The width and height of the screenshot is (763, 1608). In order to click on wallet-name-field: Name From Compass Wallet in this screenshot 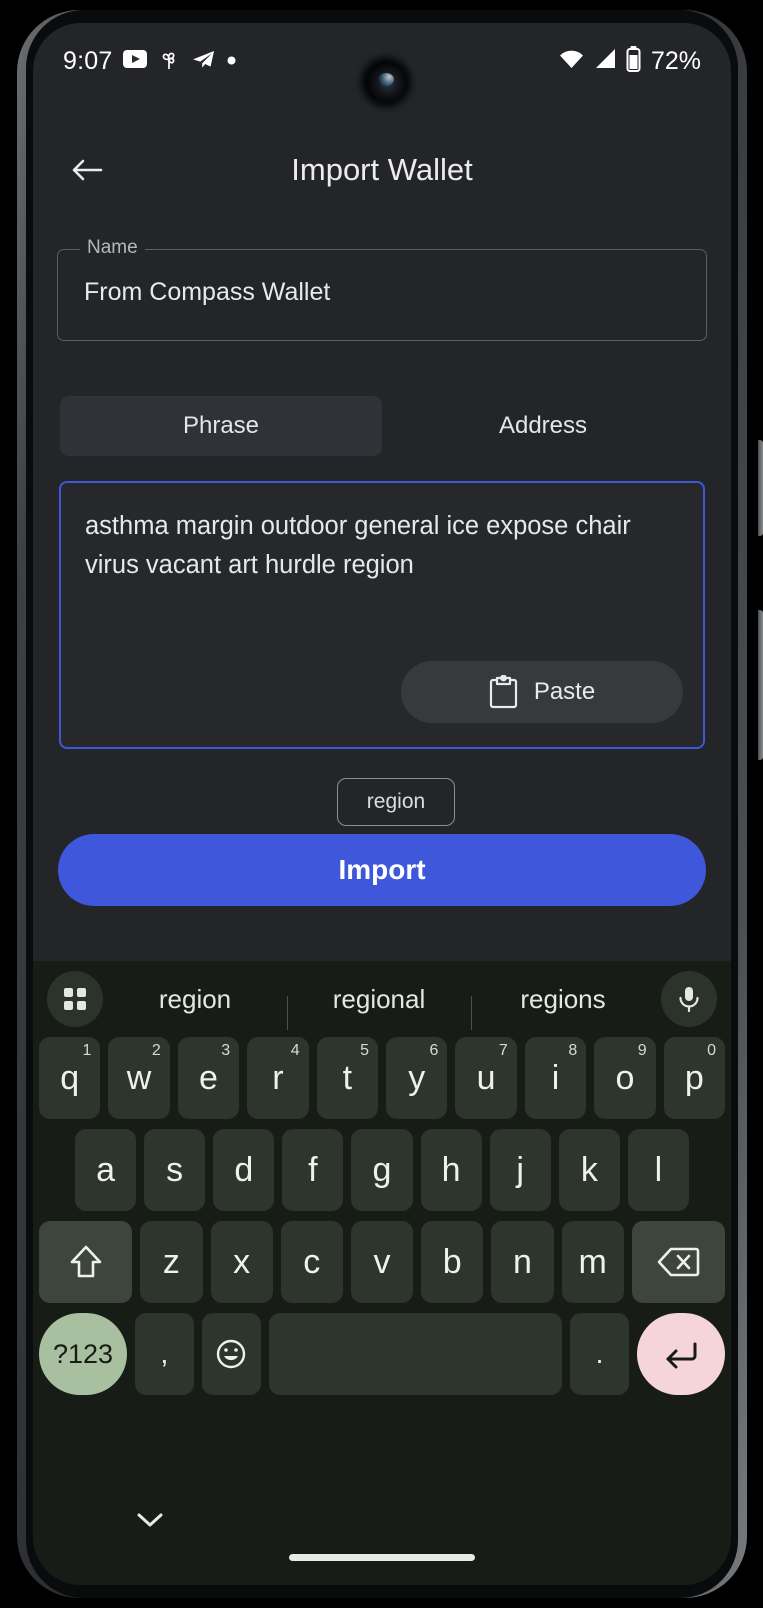, I will do `click(382, 289)`.